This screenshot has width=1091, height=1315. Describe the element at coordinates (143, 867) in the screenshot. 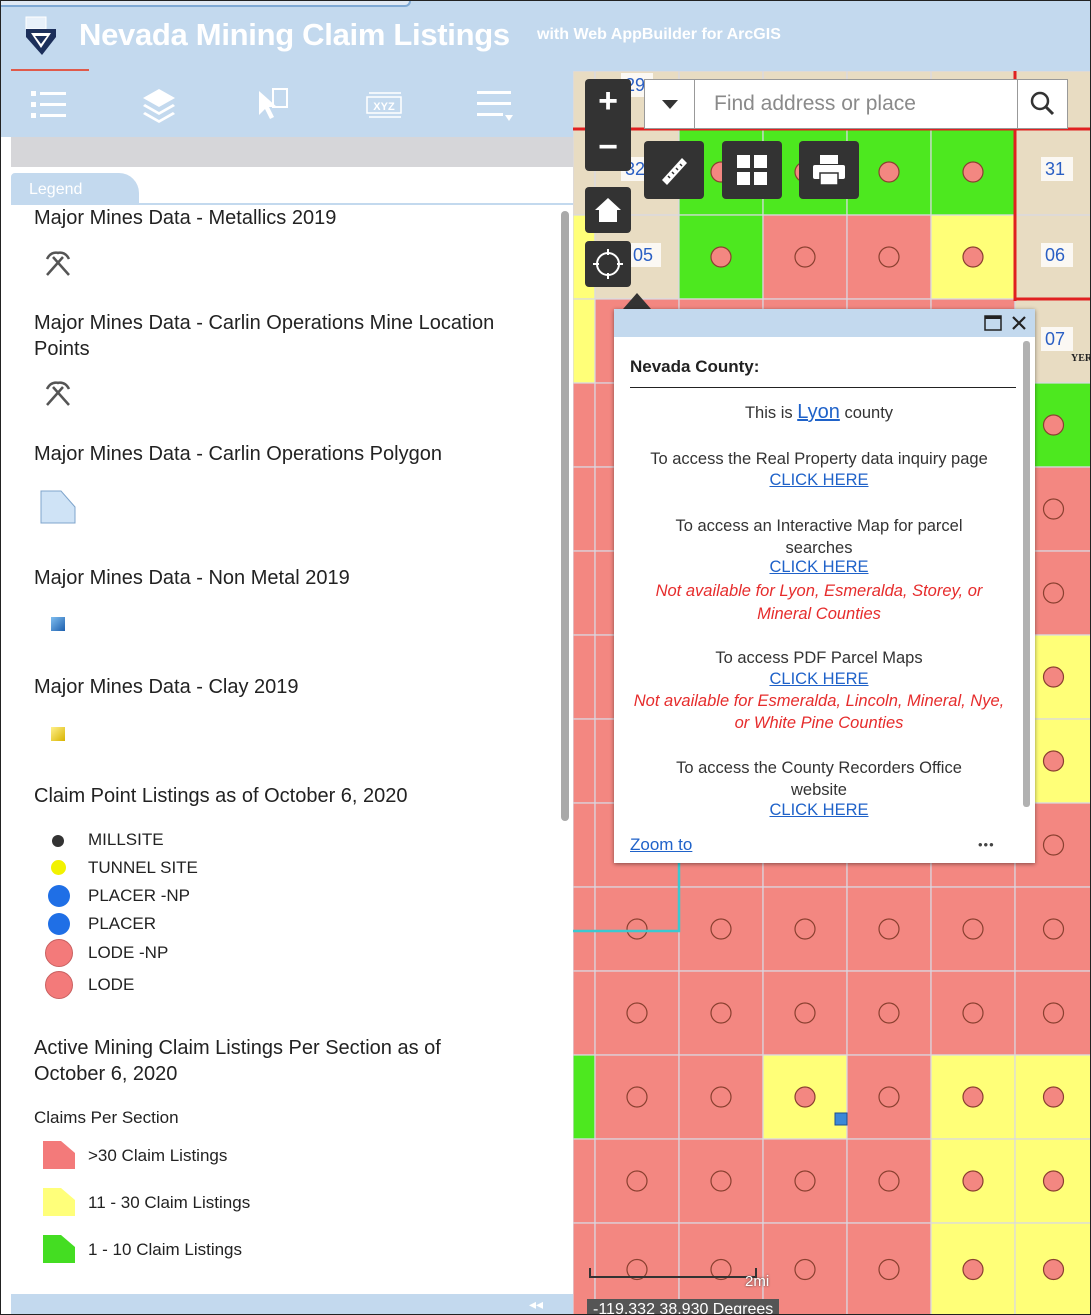

I see `legend-item-label: TUNNEL SITE` at that location.